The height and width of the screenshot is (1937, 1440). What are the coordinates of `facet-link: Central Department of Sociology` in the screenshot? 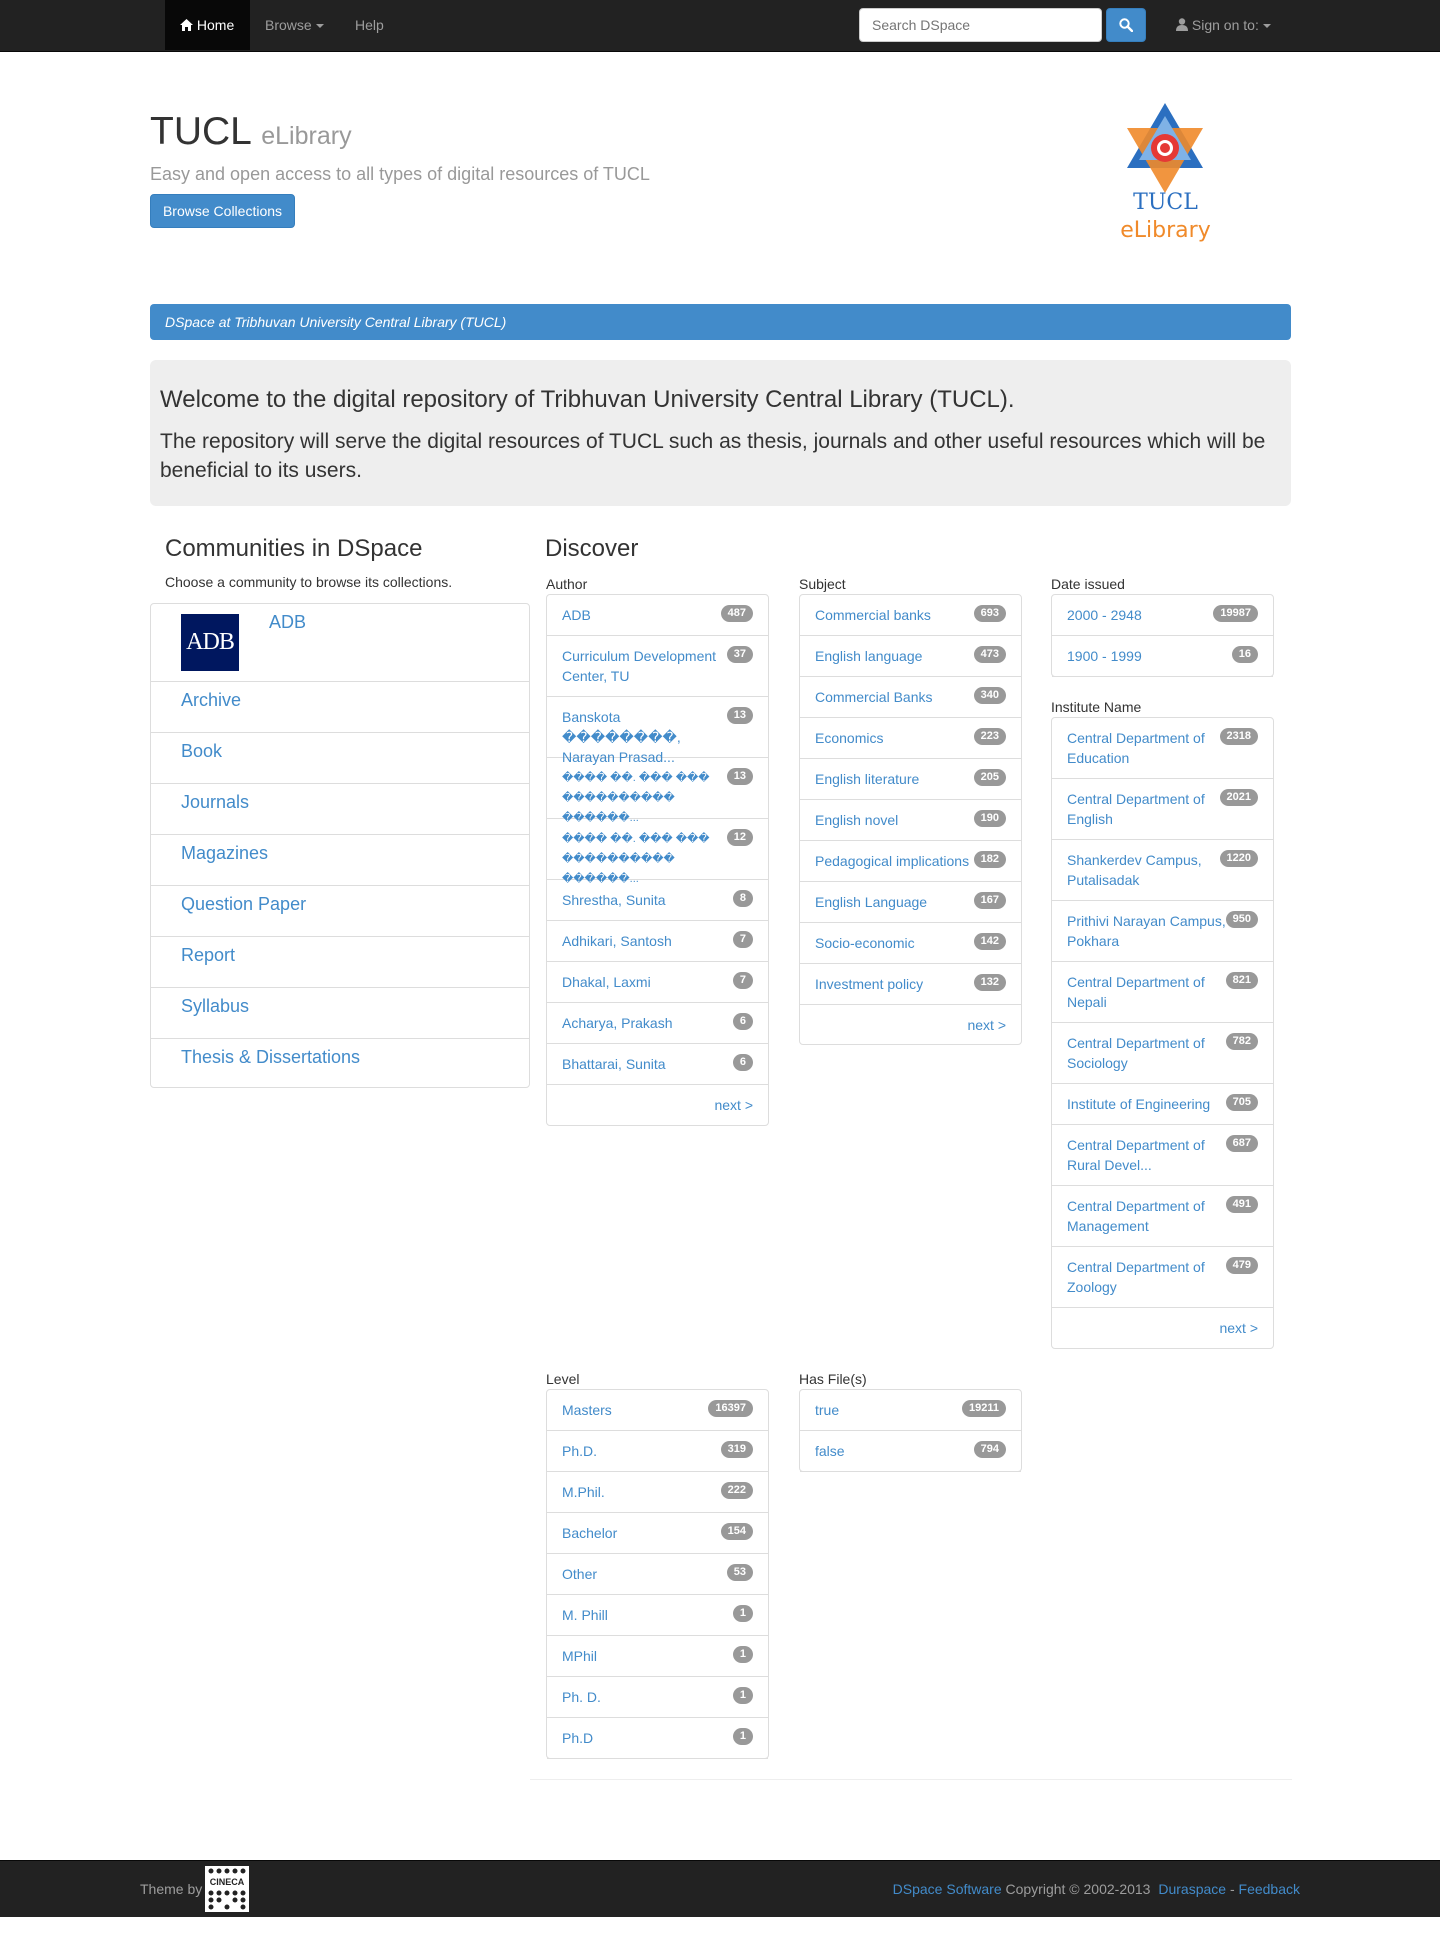 It's located at (1147, 1053).